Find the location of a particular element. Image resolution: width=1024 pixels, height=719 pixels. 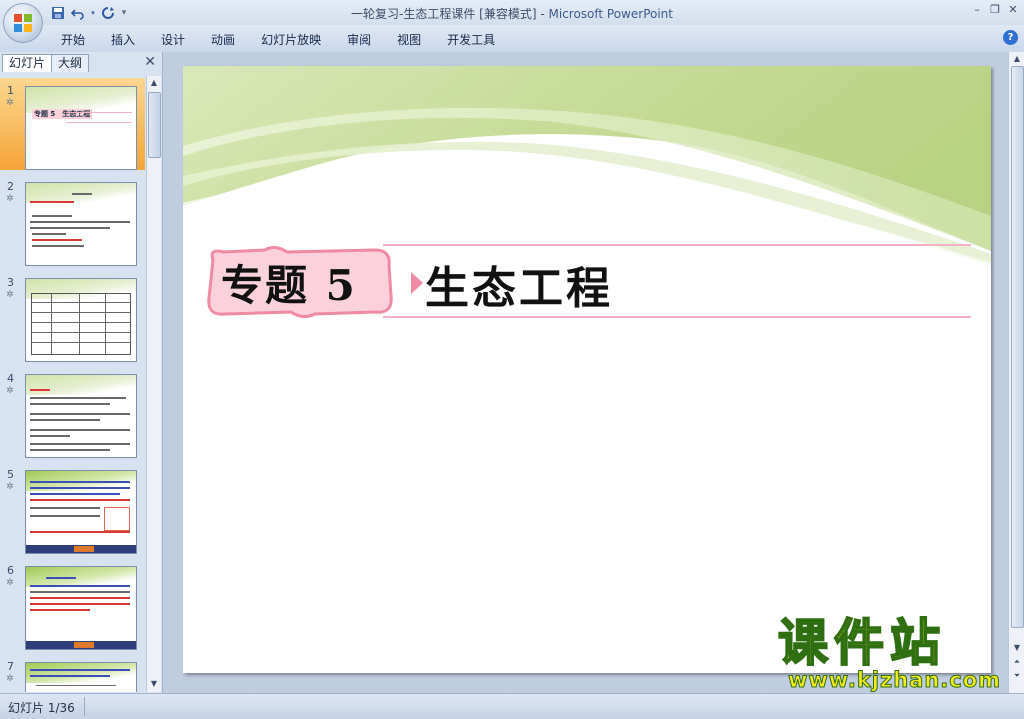

slide-number: 5 is located at coordinates (10, 474).